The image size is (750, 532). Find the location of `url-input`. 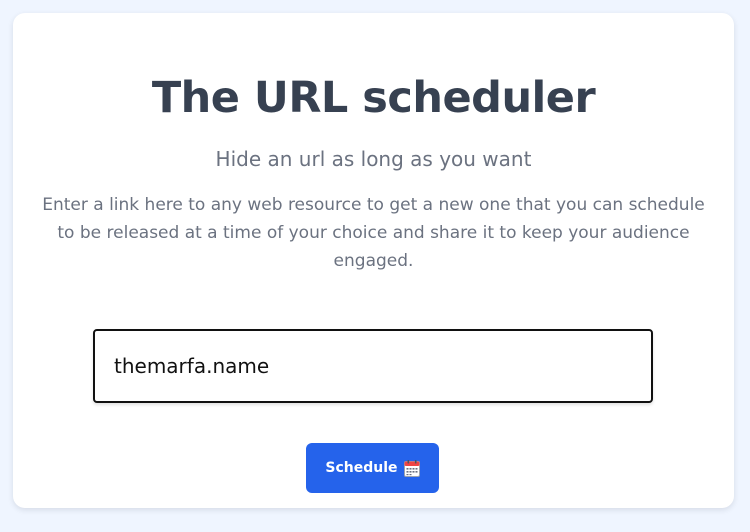

url-input is located at coordinates (373, 366).